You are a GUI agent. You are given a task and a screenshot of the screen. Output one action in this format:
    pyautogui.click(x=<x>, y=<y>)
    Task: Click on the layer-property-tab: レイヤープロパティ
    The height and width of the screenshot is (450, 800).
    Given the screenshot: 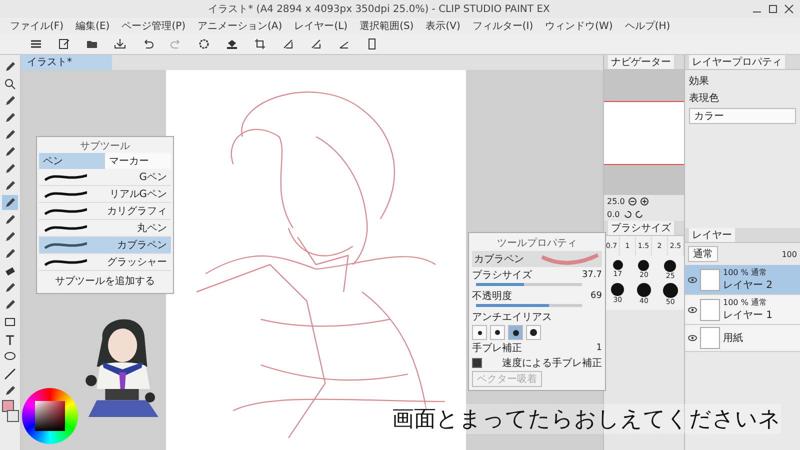 What is the action you would take?
    pyautogui.click(x=737, y=62)
    